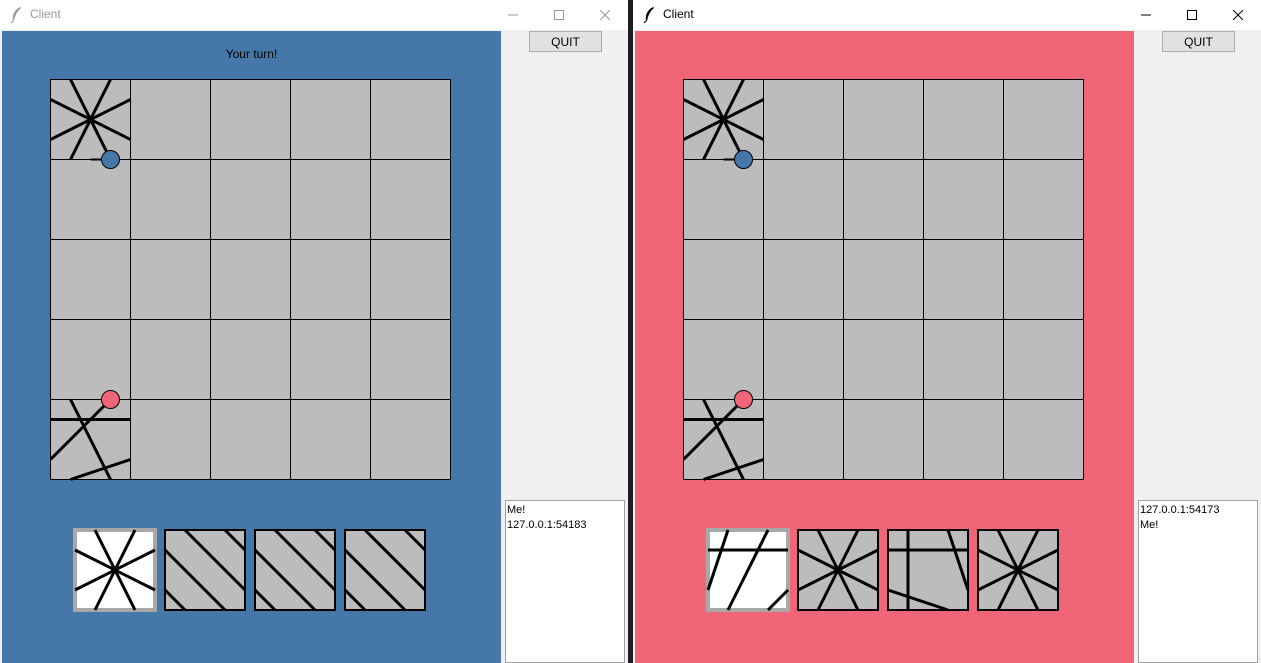 This screenshot has height=663, width=1261. What do you see at coordinates (565, 347) in the screenshot?
I see `side-panel: QUIT Me! 127.0.0.1:54183` at bounding box center [565, 347].